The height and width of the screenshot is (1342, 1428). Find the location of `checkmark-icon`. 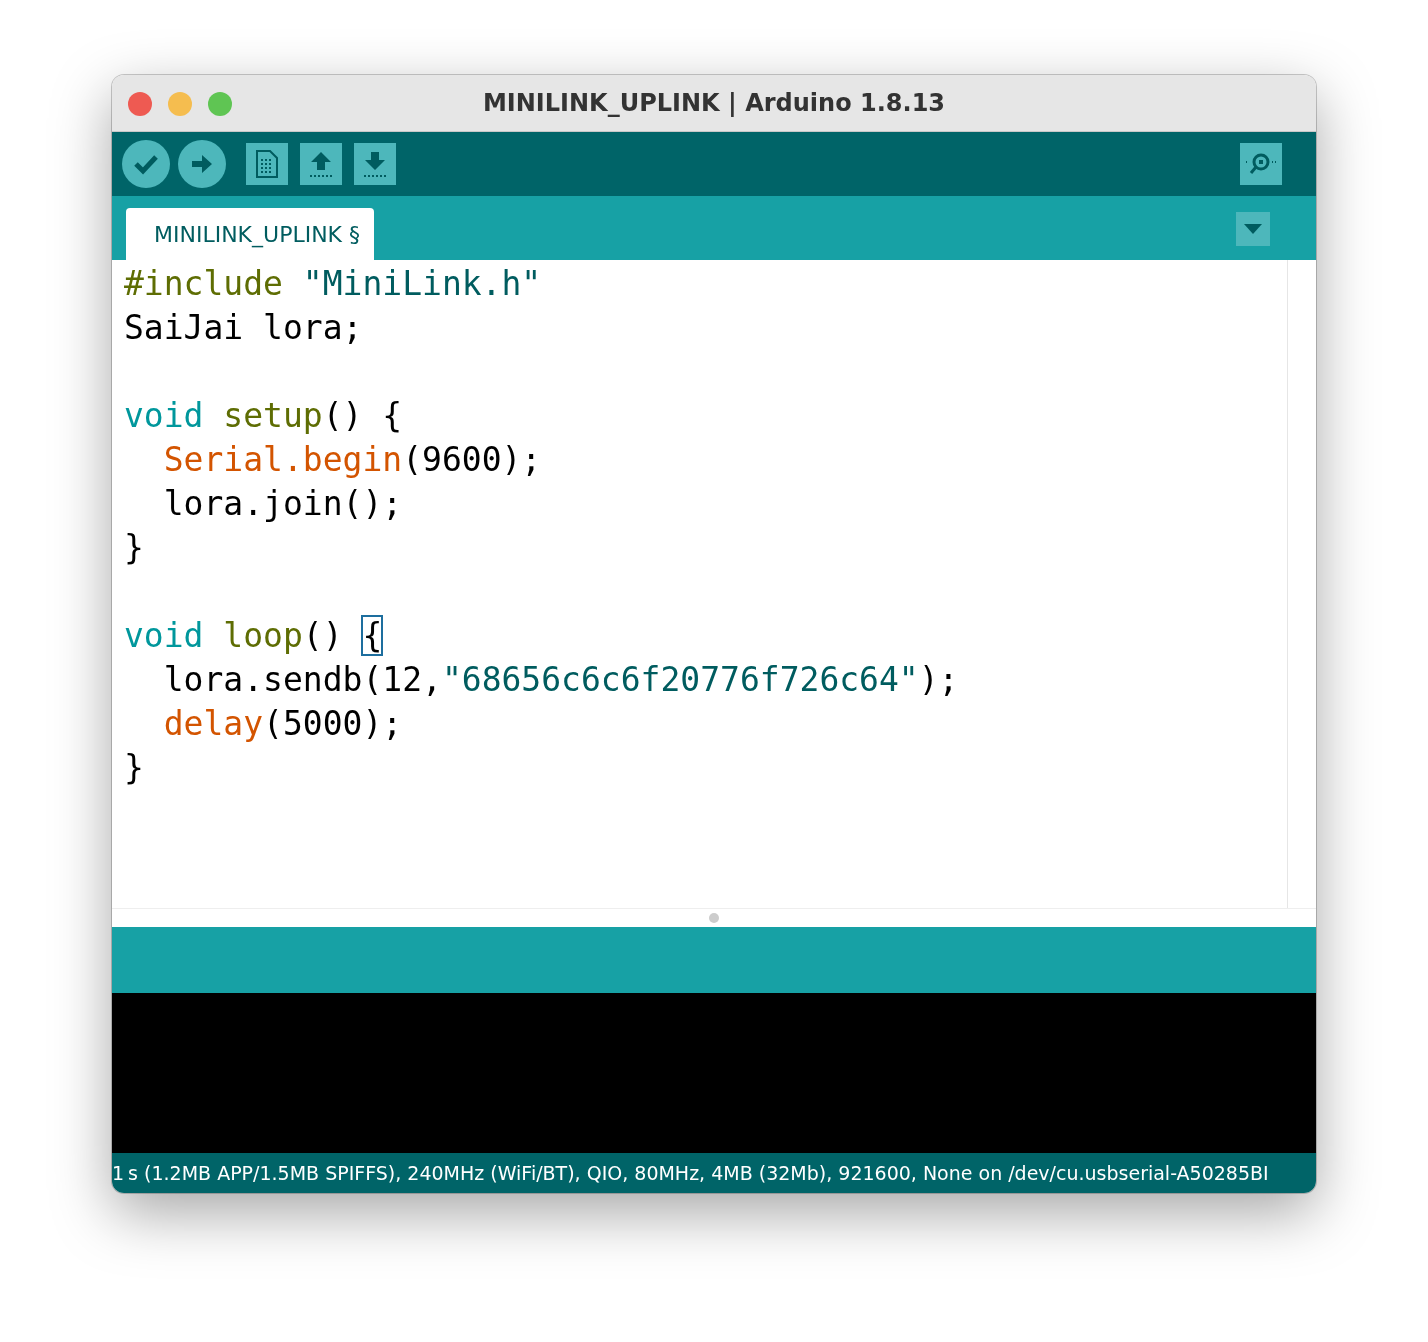

checkmark-icon is located at coordinates (146, 164).